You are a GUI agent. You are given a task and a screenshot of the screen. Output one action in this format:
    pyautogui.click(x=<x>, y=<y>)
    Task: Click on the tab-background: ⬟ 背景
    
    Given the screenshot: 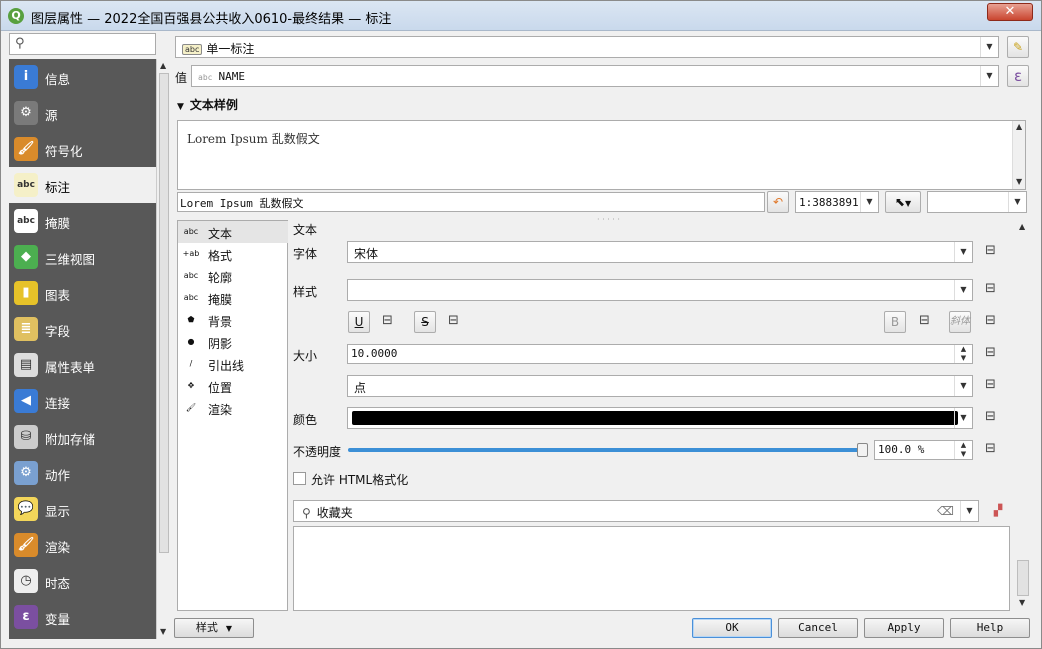 What is the action you would take?
    pyautogui.click(x=233, y=320)
    